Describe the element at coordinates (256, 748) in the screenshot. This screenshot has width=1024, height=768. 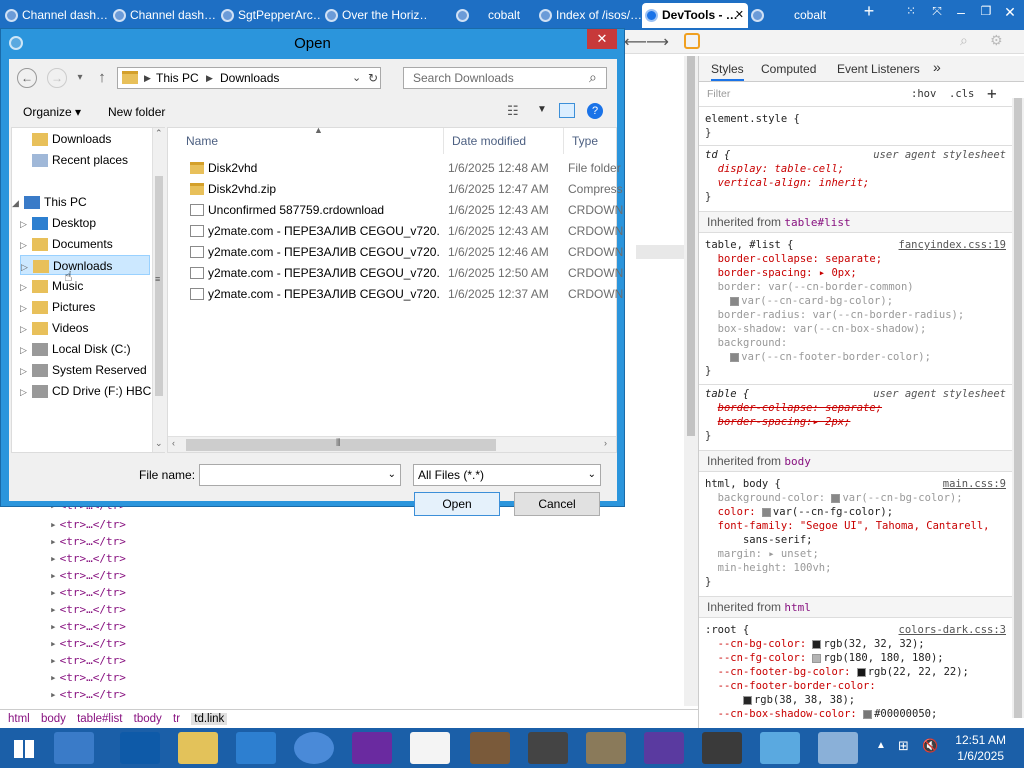
I see `app-a-icon` at that location.